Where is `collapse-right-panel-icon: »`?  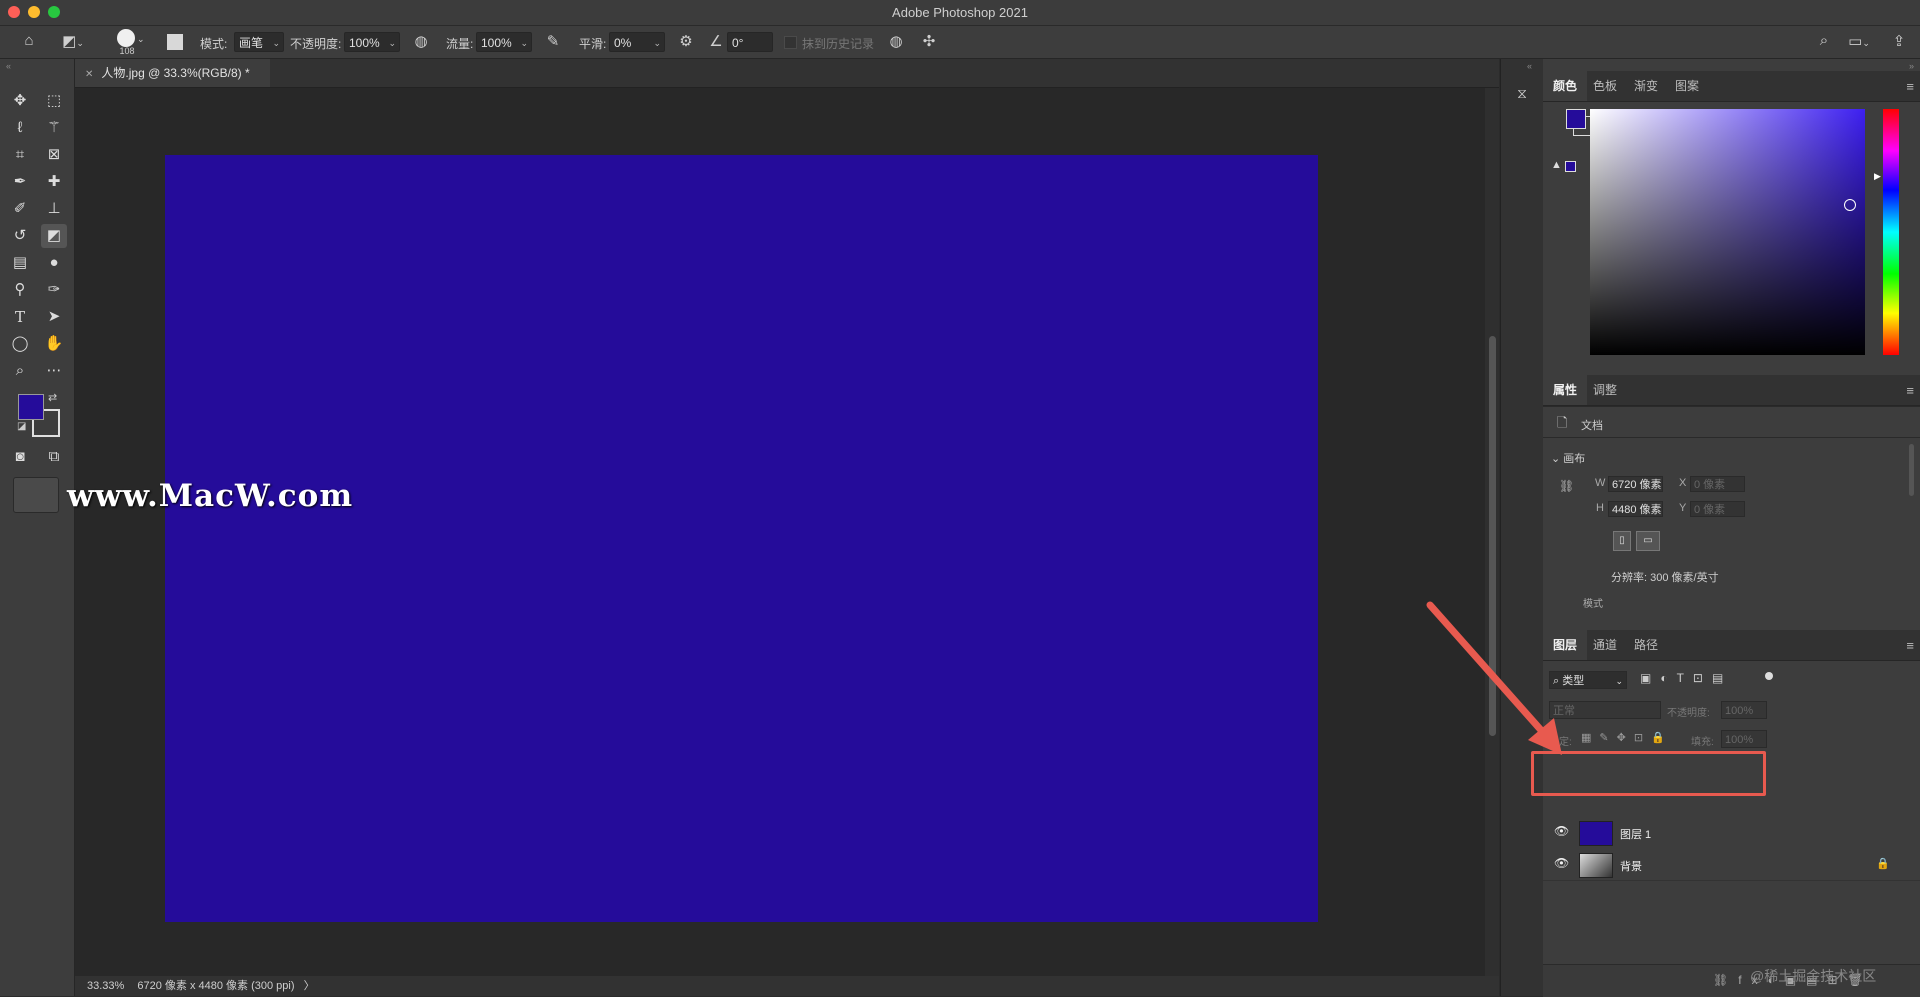 collapse-right-panel-icon: » is located at coordinates (1911, 66).